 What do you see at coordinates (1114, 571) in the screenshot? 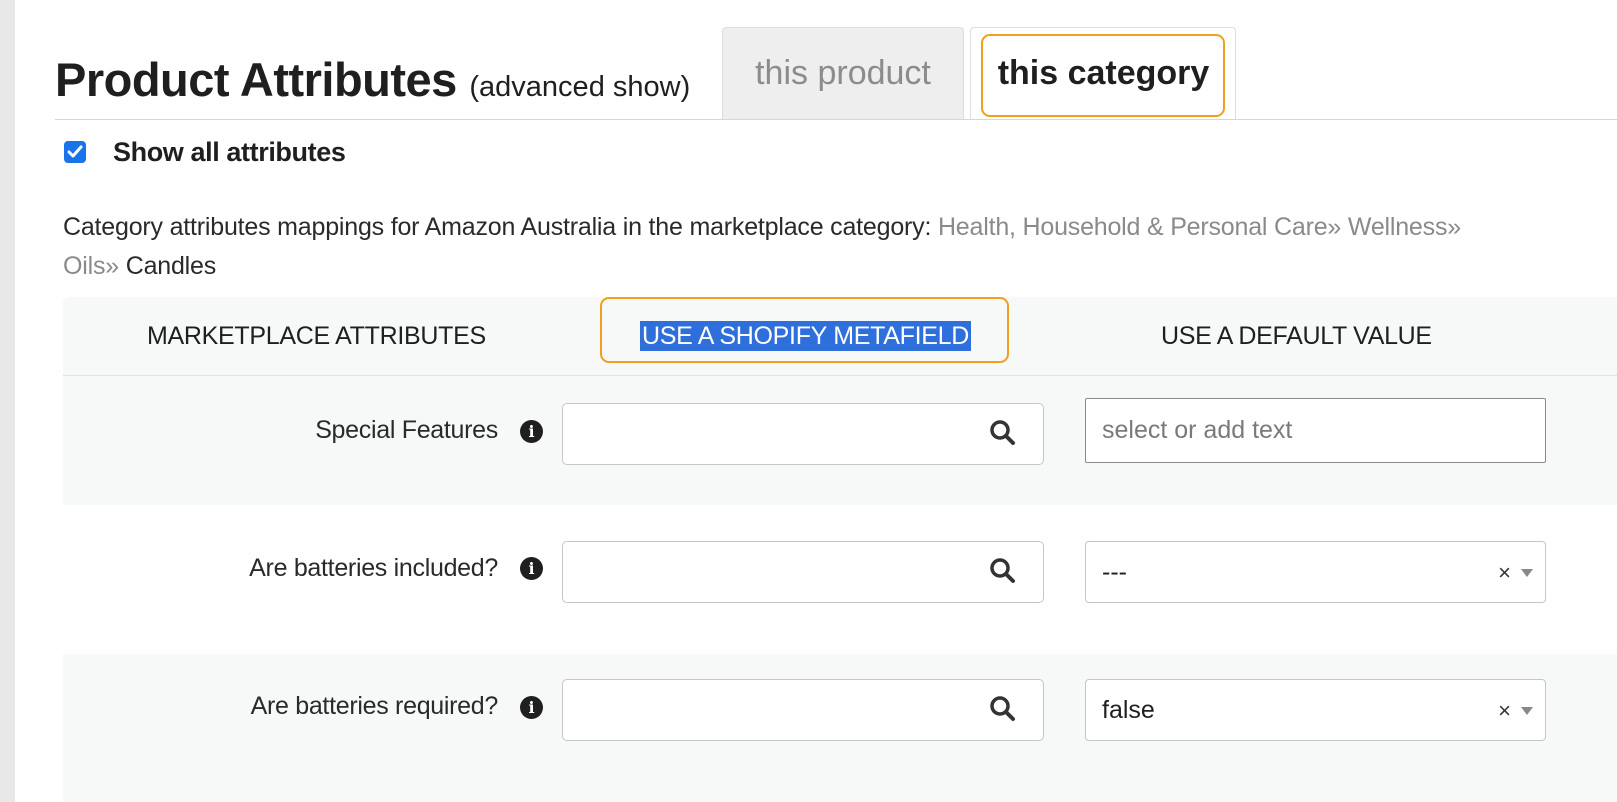
I see `default-value-selected: ---` at bounding box center [1114, 571].